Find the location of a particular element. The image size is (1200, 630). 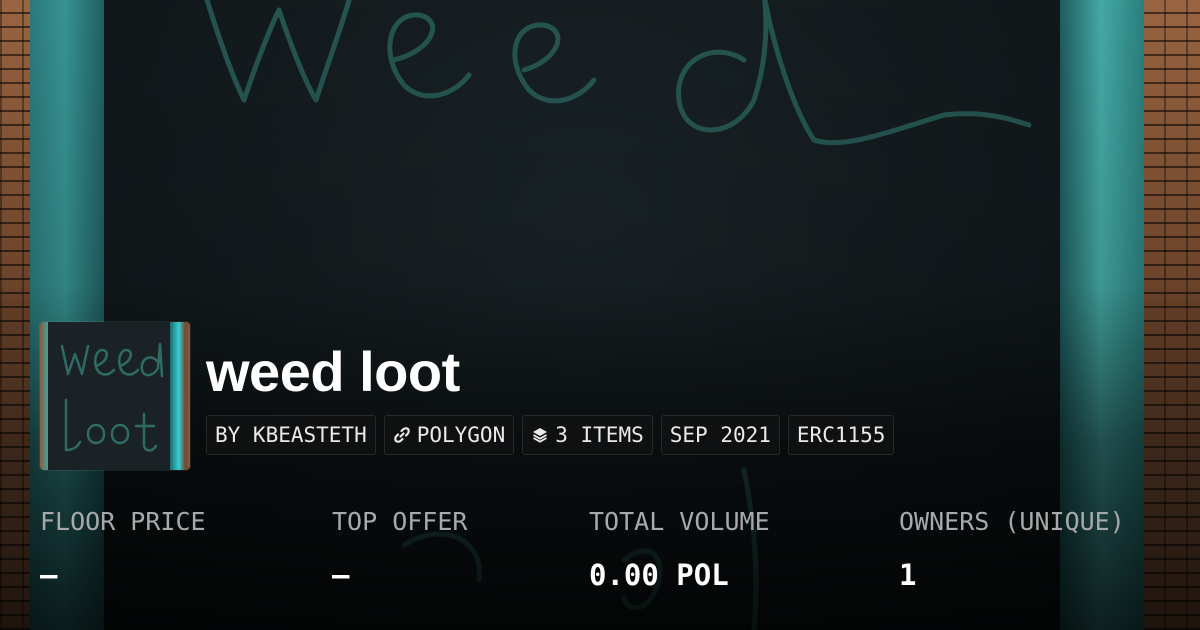

tag-token-standard: ERC1155 is located at coordinates (841, 435).